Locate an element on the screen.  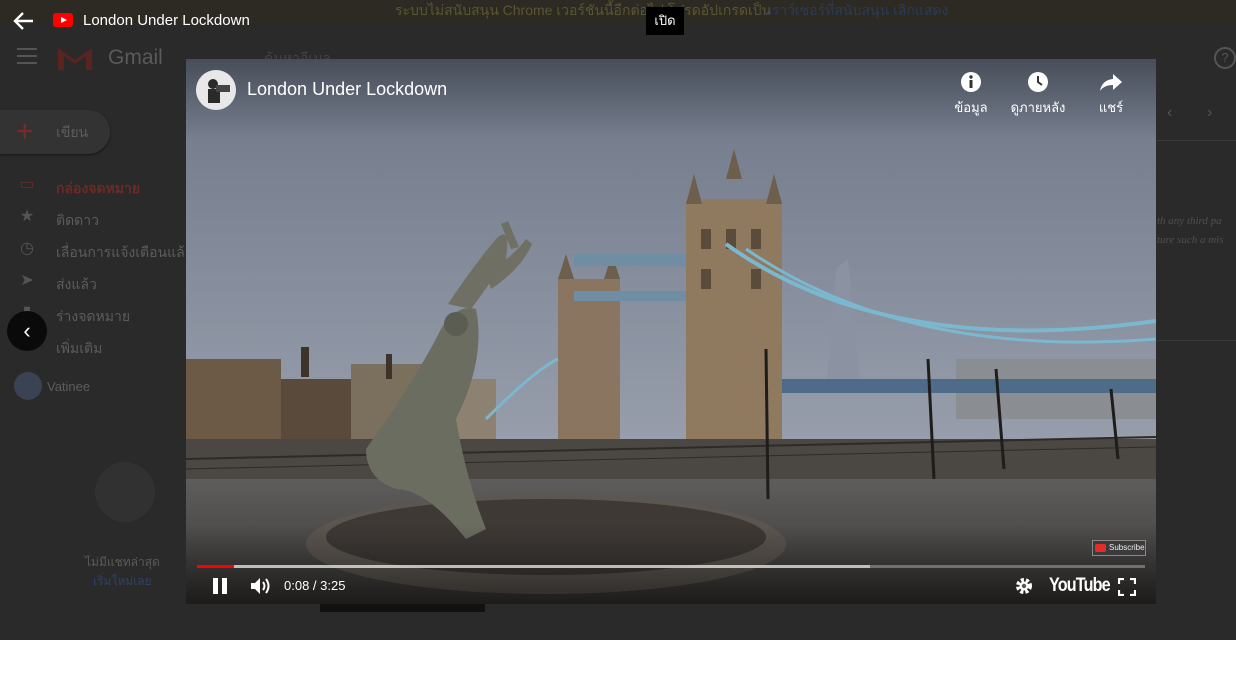
info-button: ข้อมูล is located at coordinates (971, 94).